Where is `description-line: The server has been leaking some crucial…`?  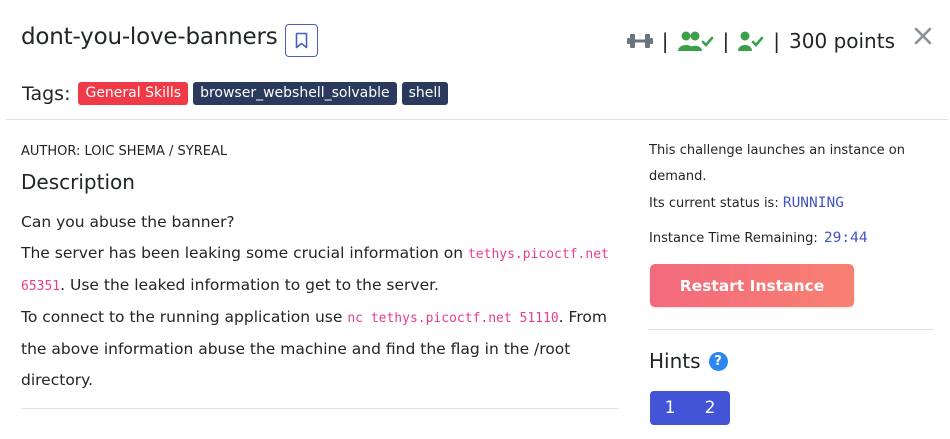 description-line: The server has been leaking some crucial… is located at coordinates (321, 270).